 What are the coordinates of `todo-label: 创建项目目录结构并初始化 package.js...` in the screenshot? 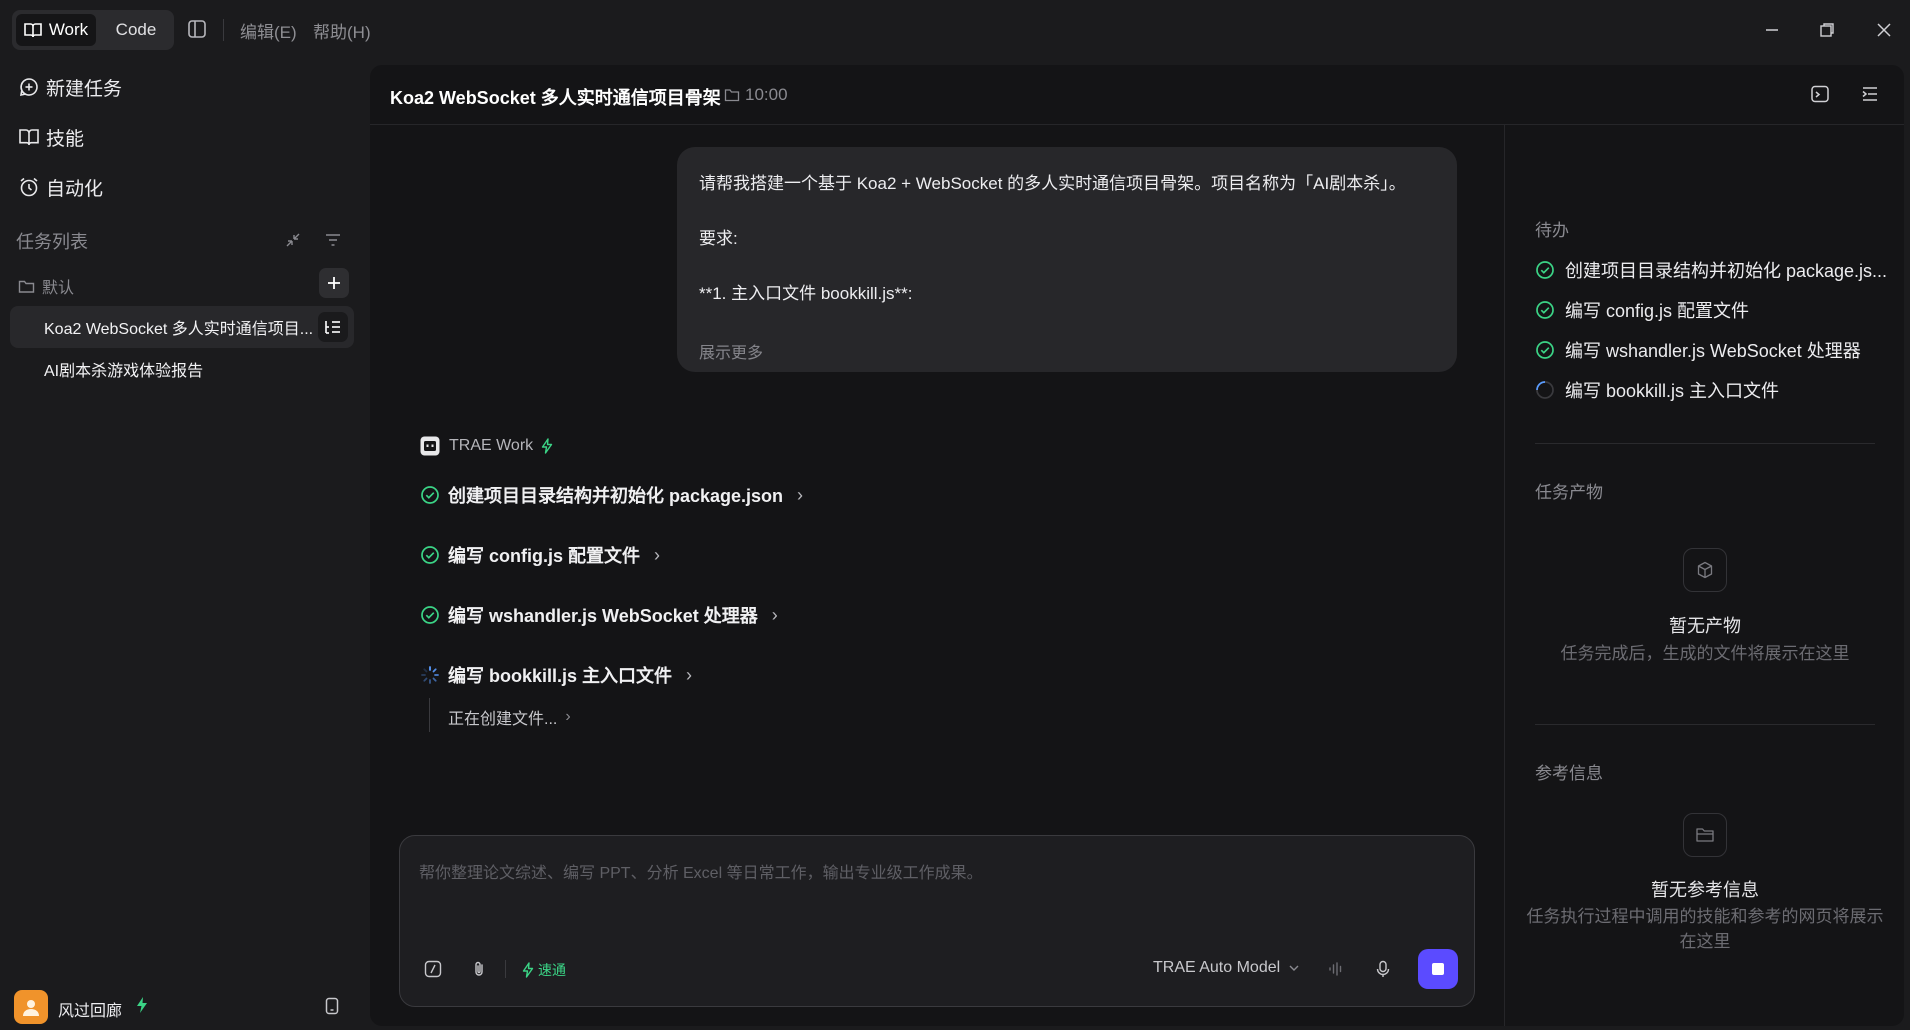 It's located at (1726, 271).